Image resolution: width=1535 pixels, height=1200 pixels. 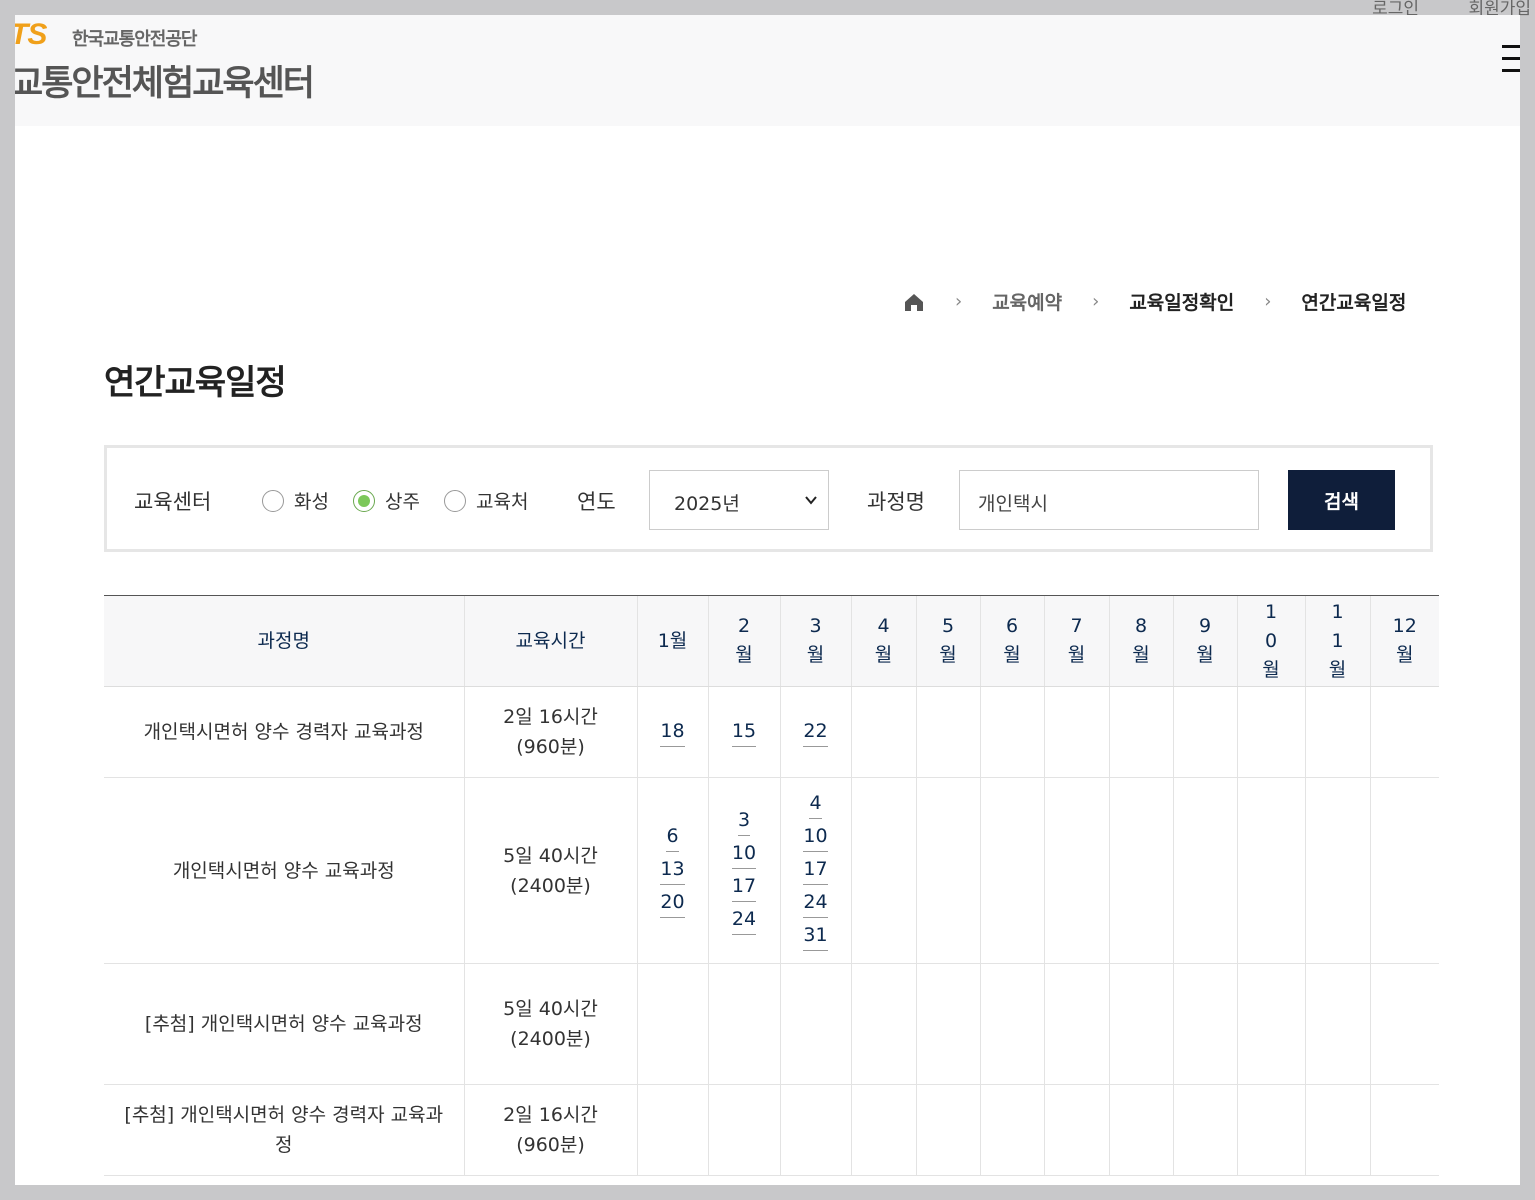 I want to click on schedule-day-link: 6, so click(x=672, y=837).